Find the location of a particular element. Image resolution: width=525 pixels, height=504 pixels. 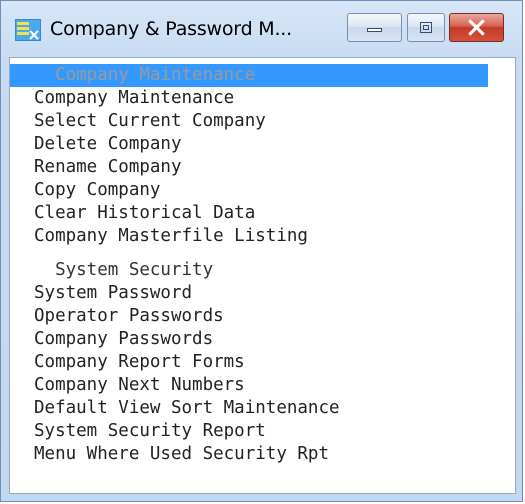

menu-item-system-password: System Password is located at coordinates (249, 293).